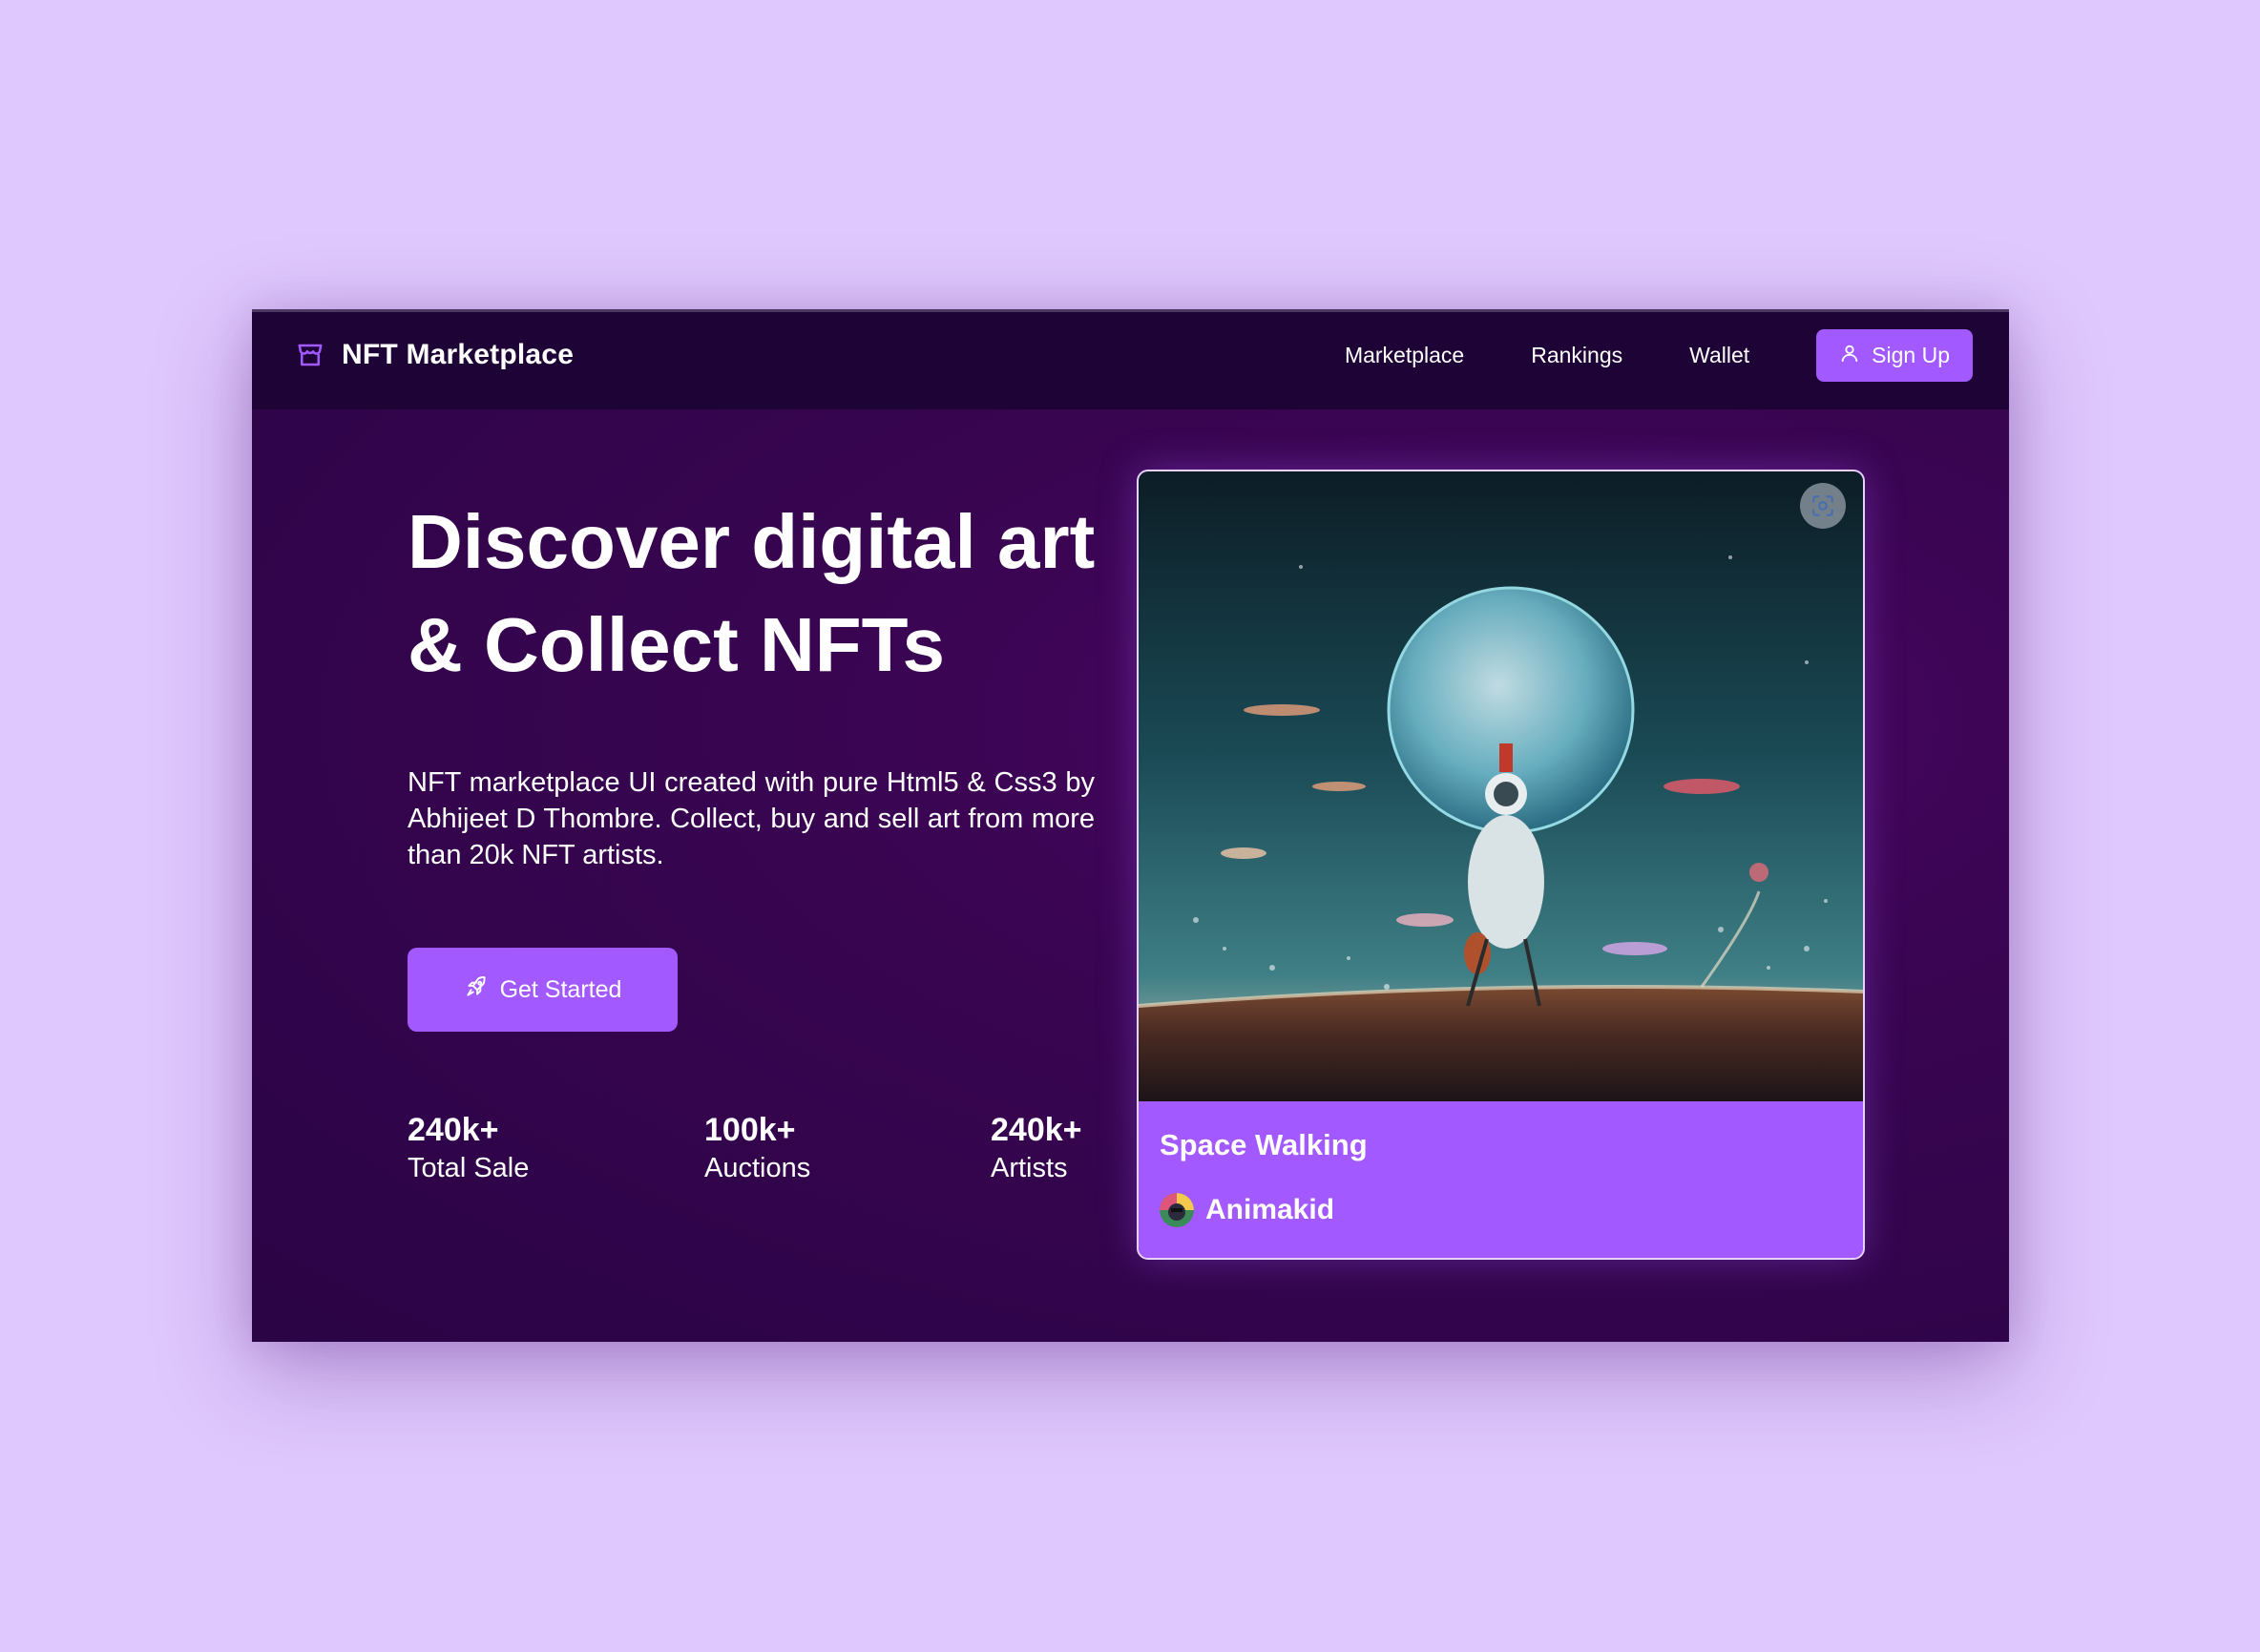  What do you see at coordinates (1849, 356) in the screenshot?
I see `user-icon` at bounding box center [1849, 356].